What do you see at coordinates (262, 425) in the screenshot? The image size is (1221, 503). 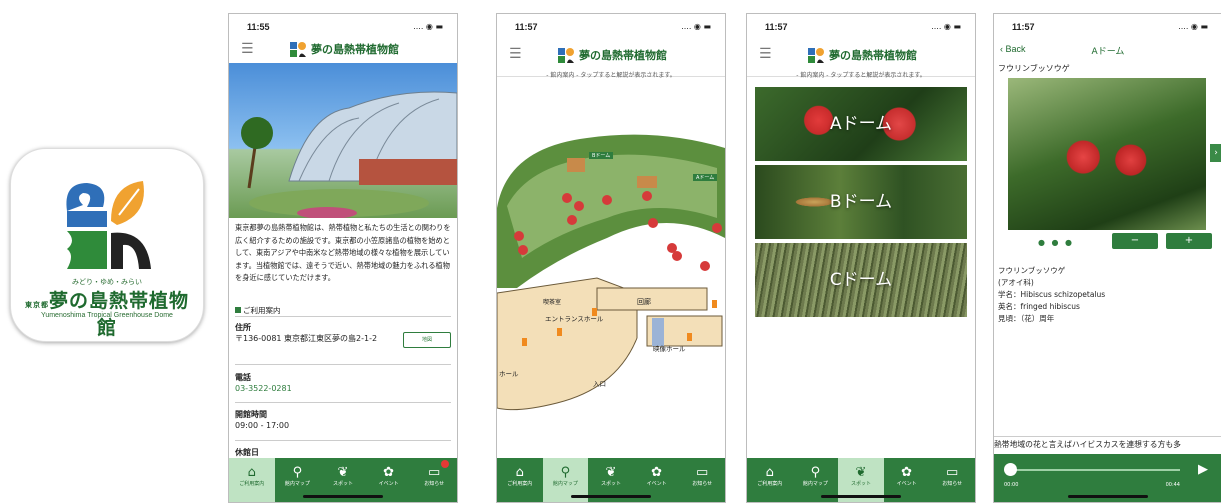 I see `hours-value: 09:00 - 17:00` at bounding box center [262, 425].